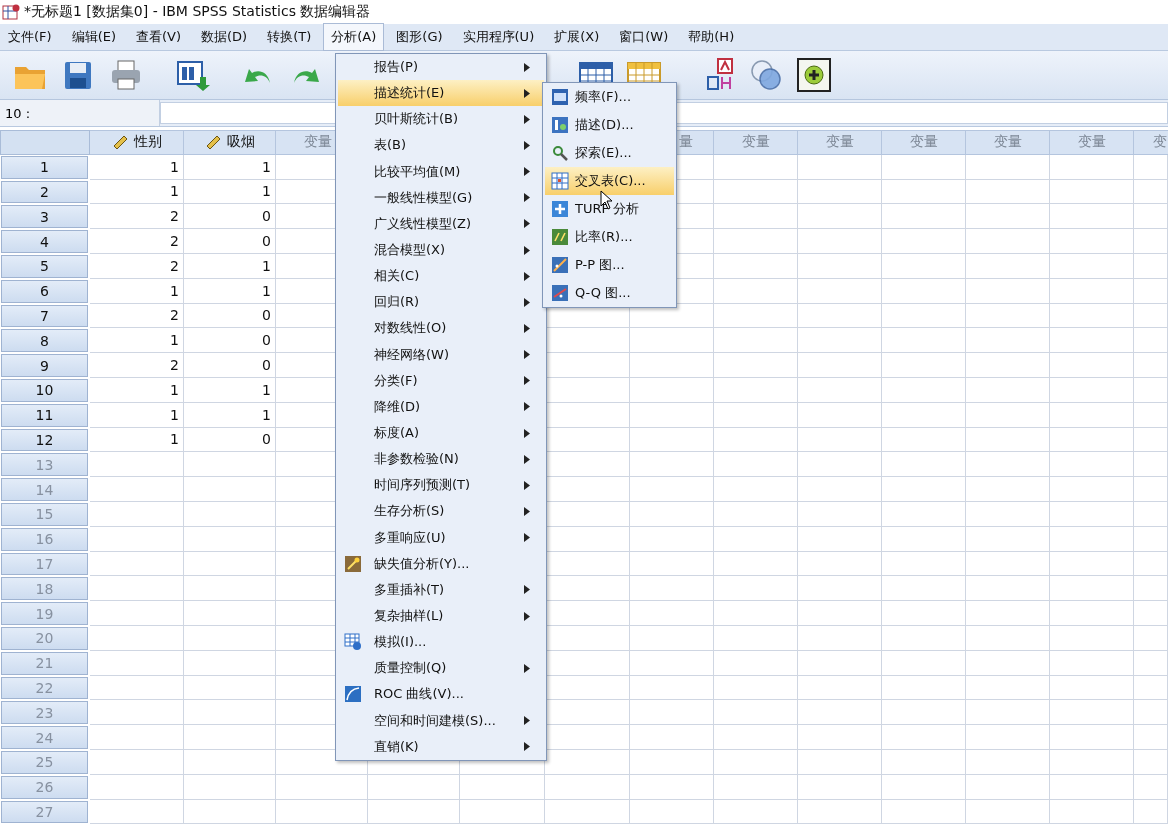  I want to click on menu-bar-item: 分析(A), so click(354, 37).